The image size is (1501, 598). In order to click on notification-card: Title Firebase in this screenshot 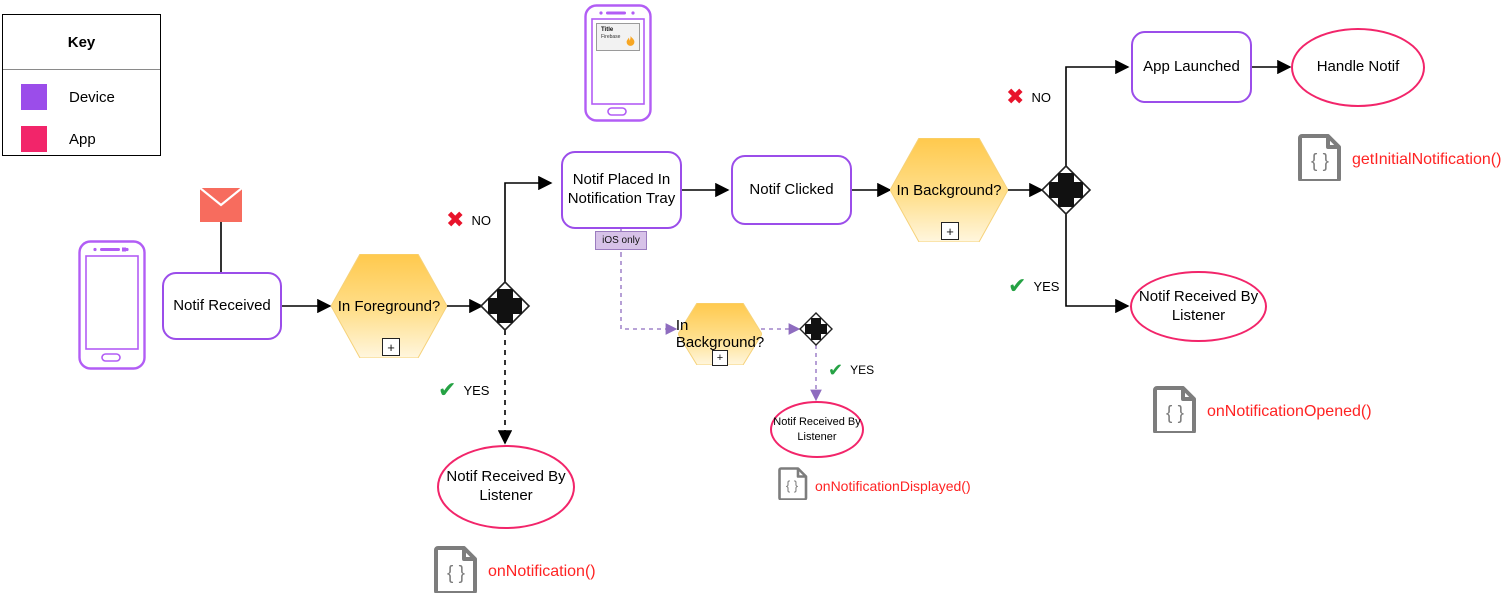, I will do `click(618, 37)`.